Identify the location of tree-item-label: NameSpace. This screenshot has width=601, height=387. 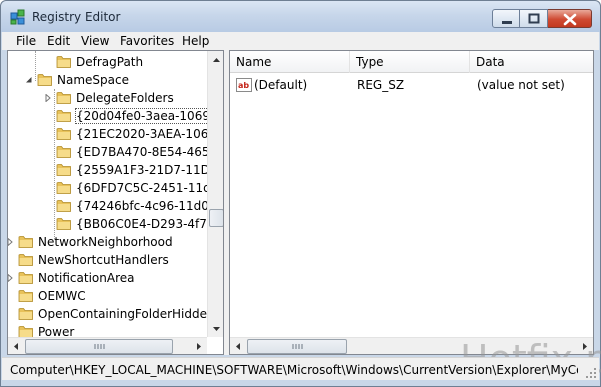
(93, 80).